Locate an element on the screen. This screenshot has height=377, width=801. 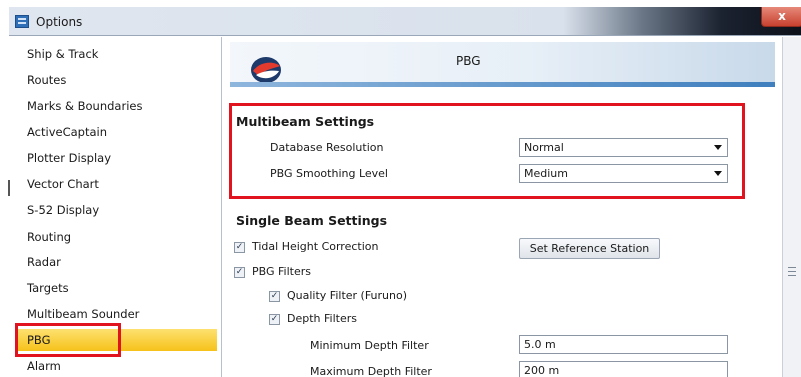
sidebar-item-radar: Radar is located at coordinates (117, 262).